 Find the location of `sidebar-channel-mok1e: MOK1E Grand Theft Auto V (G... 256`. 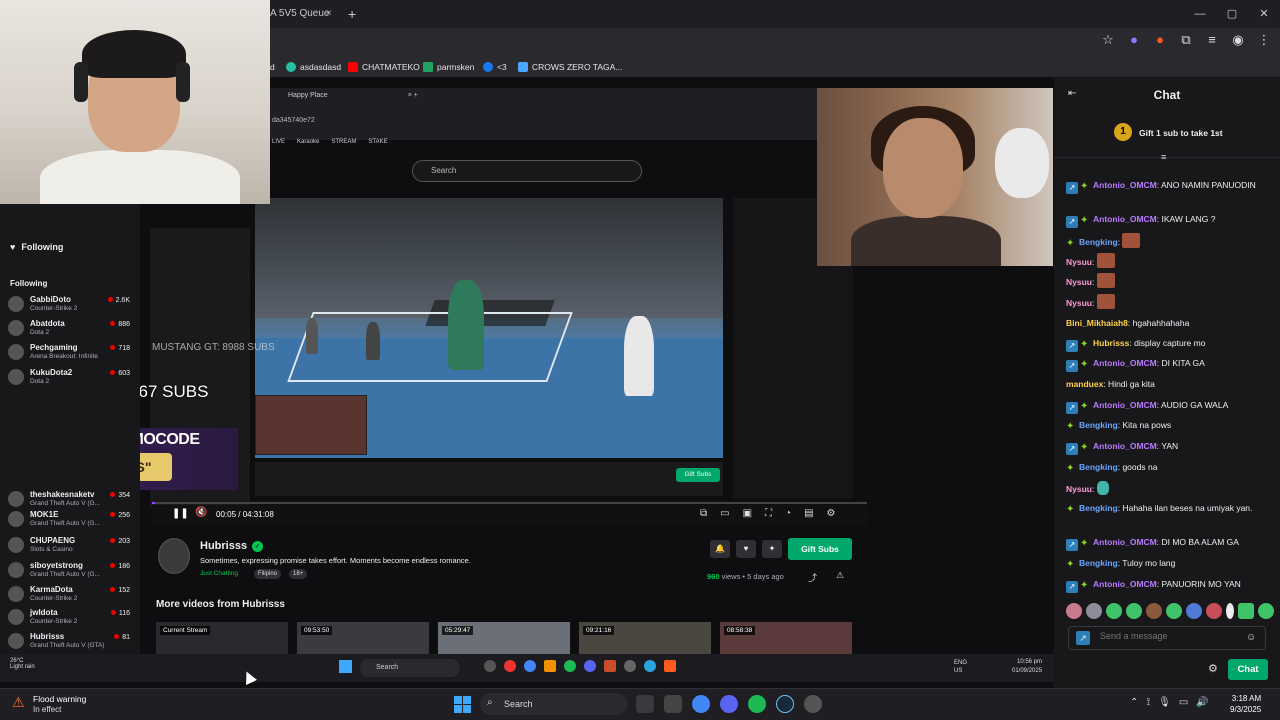

sidebar-channel-mok1e: MOK1E Grand Theft Auto V (G... 256 is located at coordinates (71, 519).